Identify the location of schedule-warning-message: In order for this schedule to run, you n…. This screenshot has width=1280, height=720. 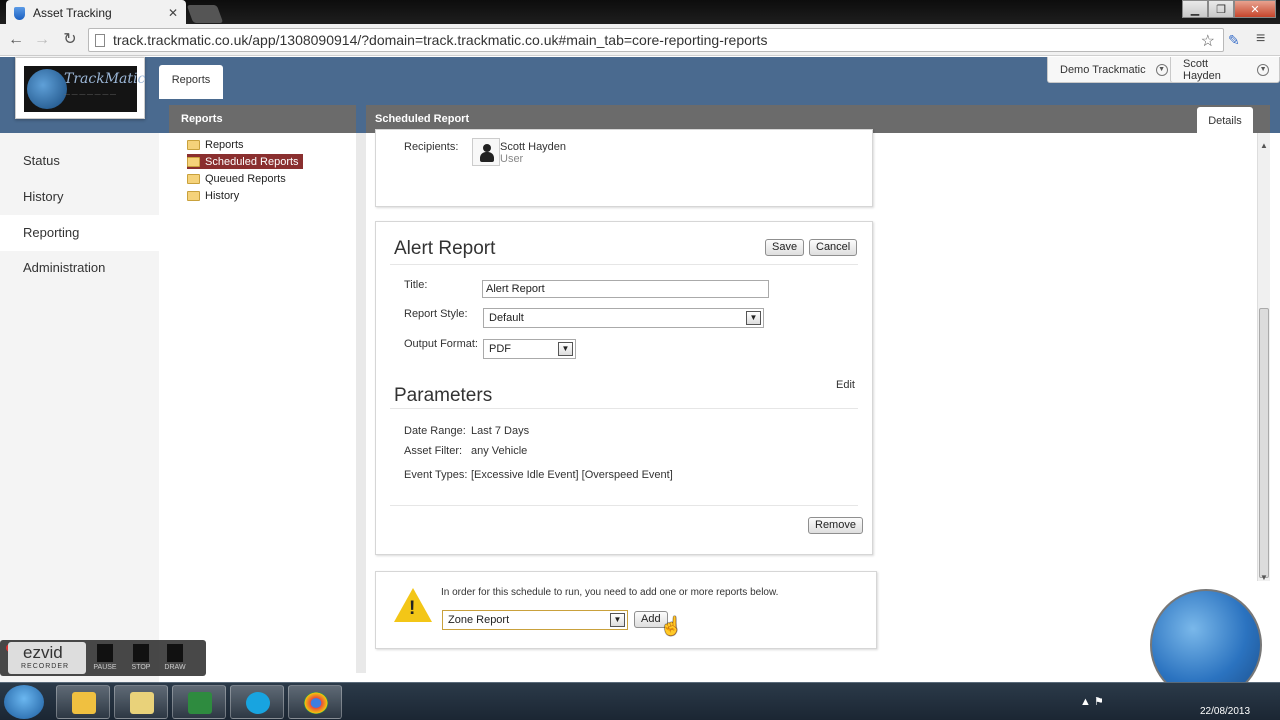
(610, 592).